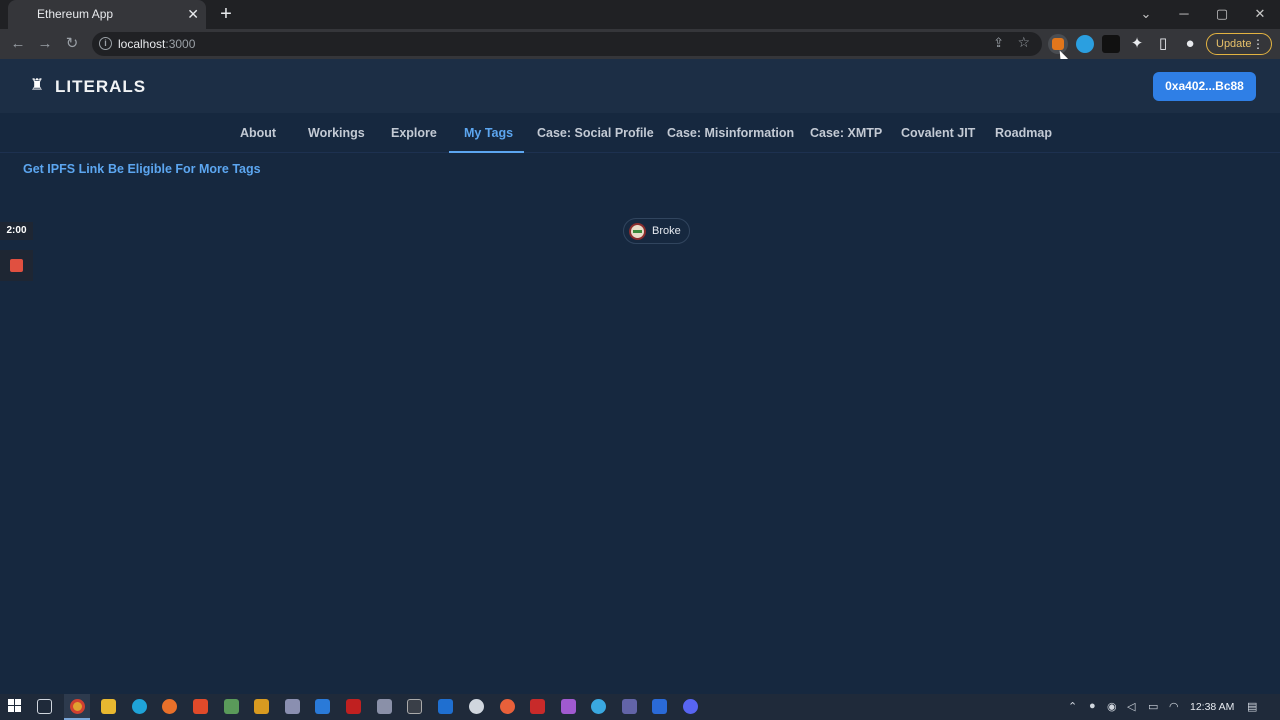 This screenshot has width=1280, height=720. What do you see at coordinates (1092, 706) in the screenshot?
I see `microphone-icon: ●` at bounding box center [1092, 706].